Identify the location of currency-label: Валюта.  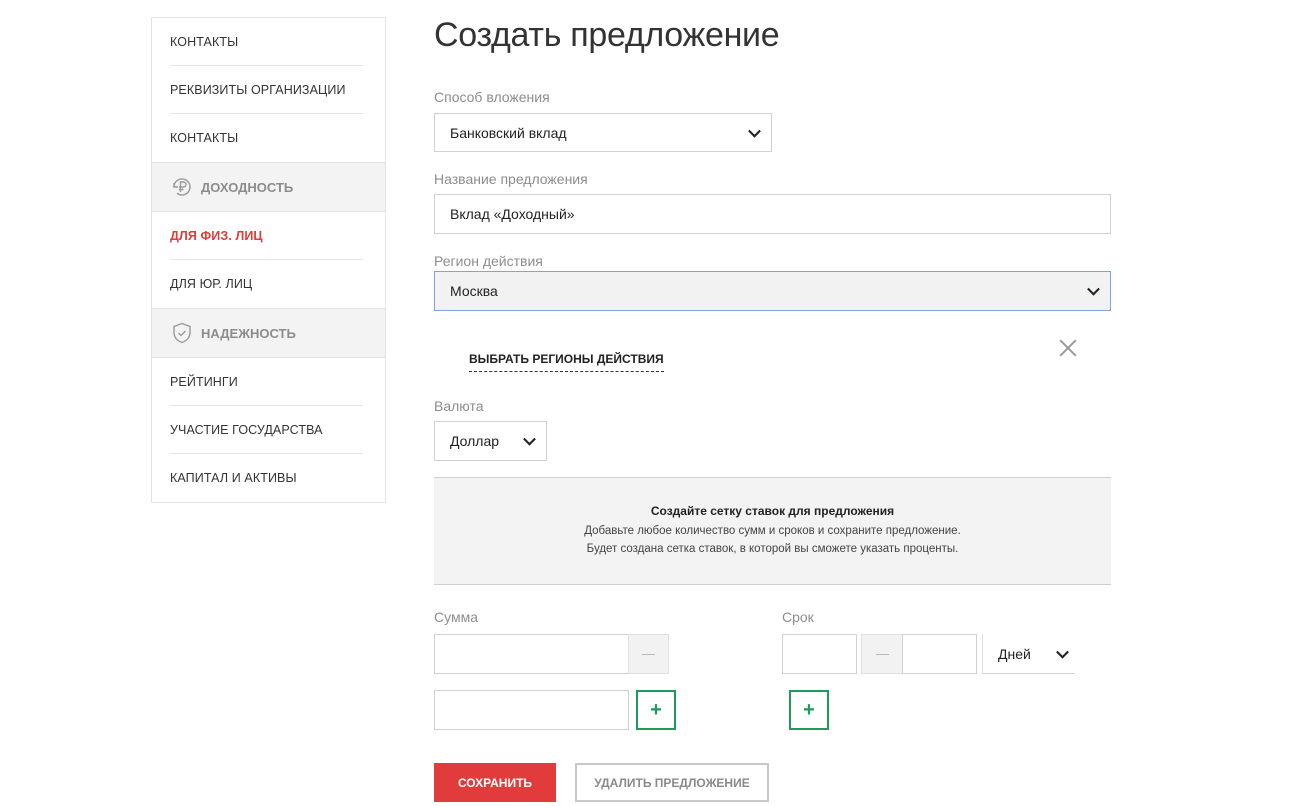
(459, 406).